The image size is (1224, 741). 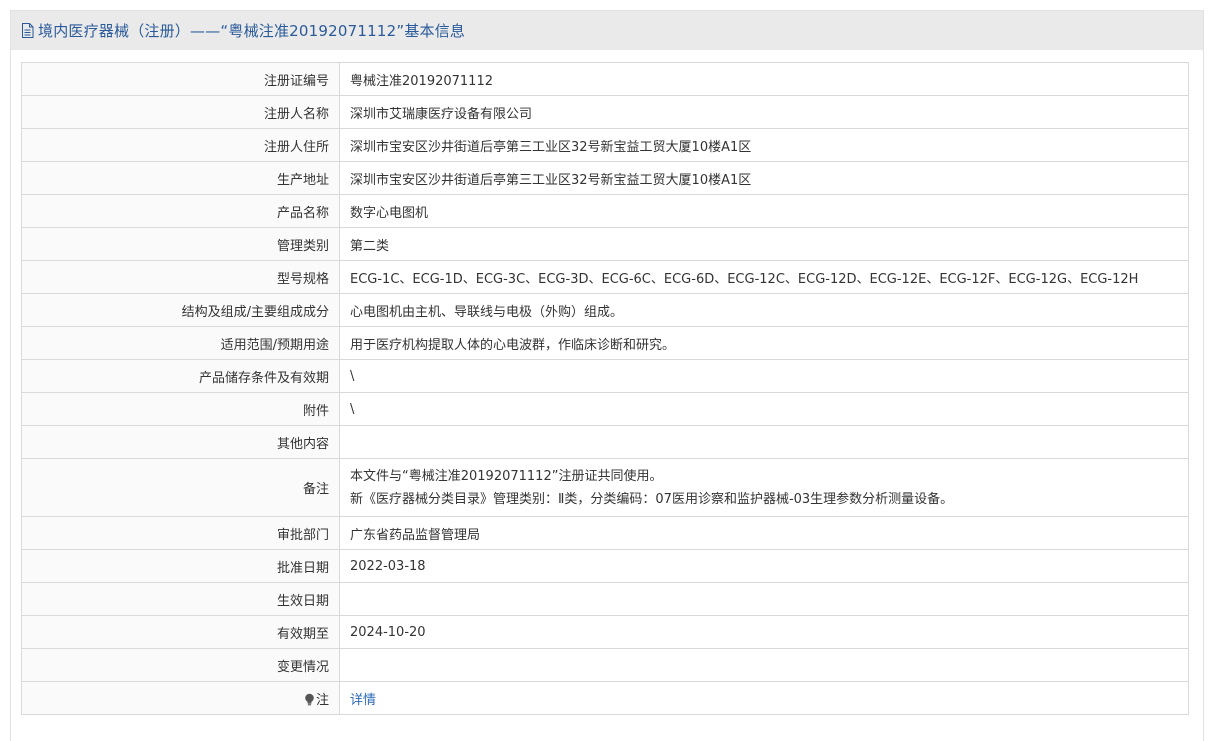 I want to click on row-label: 适用范围/预期用途, so click(x=180, y=343).